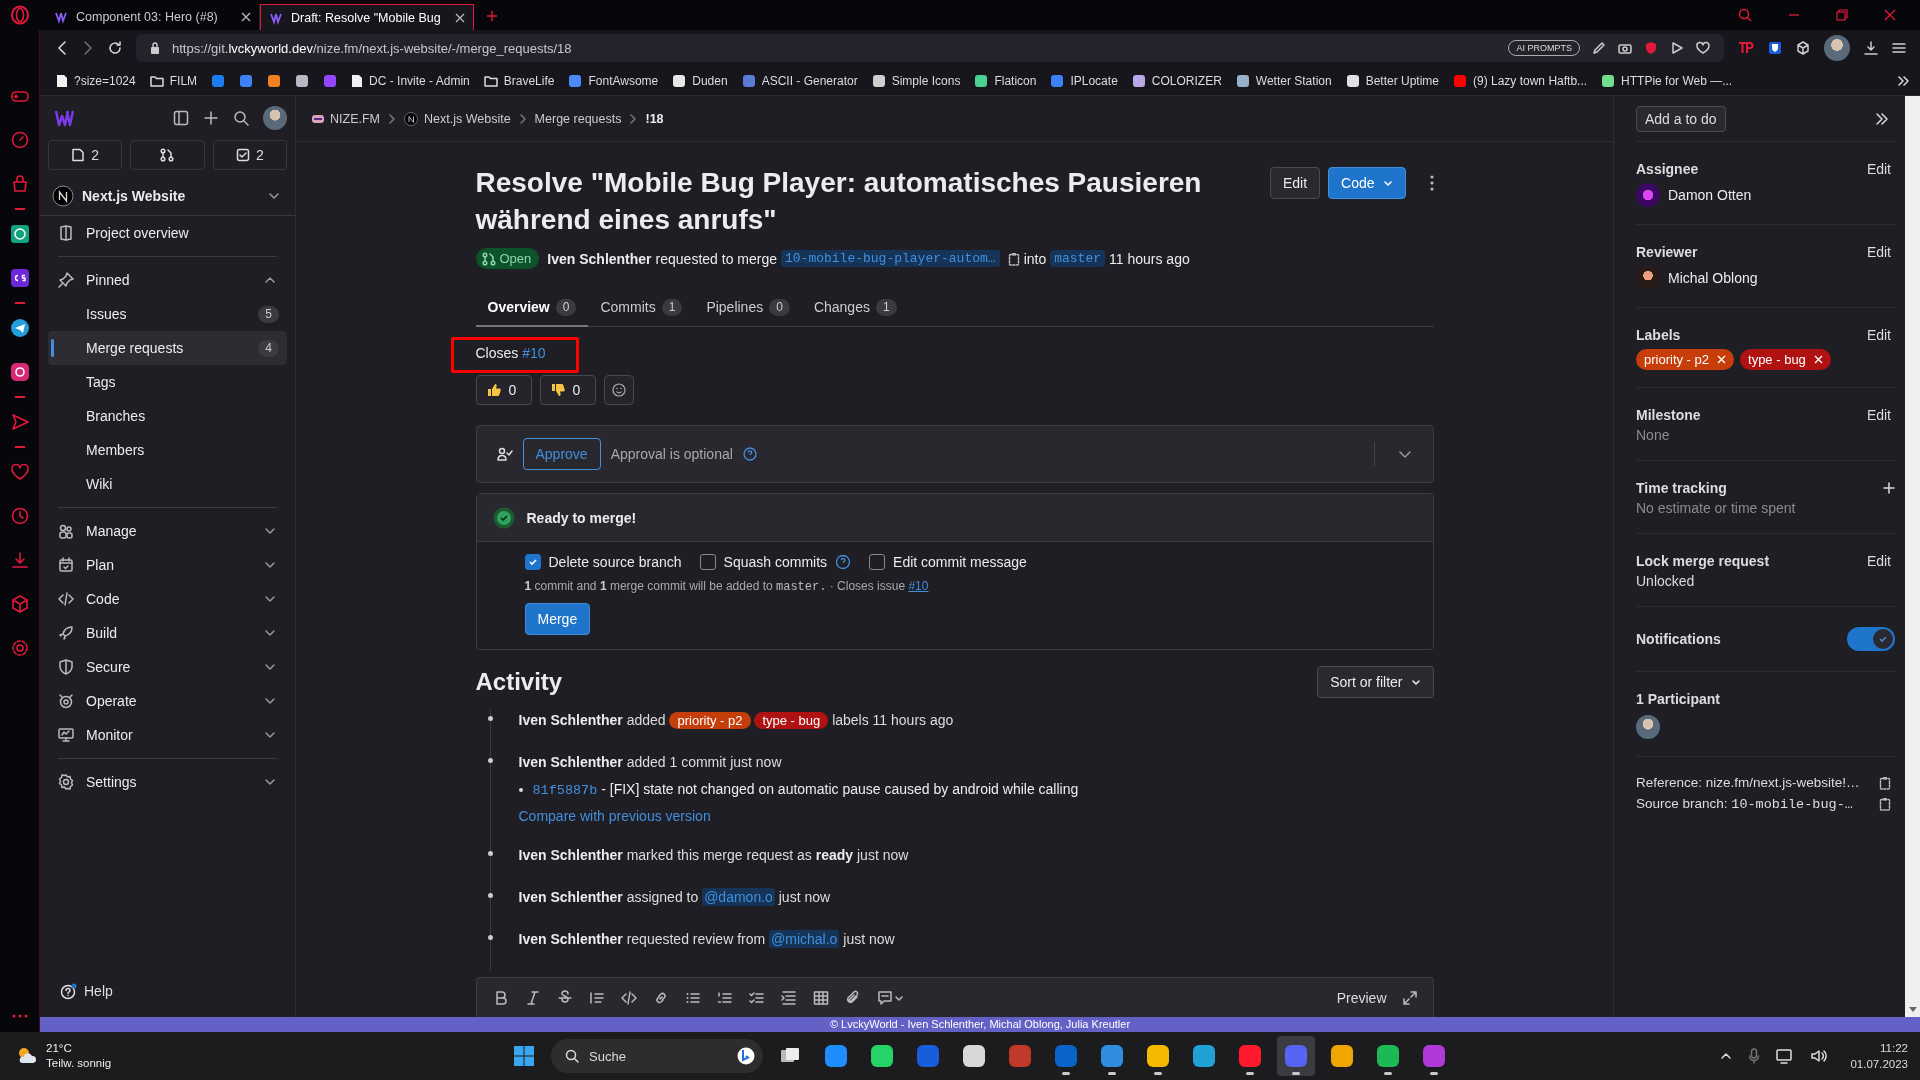 The height and width of the screenshot is (1080, 1920). I want to click on settings-icon, so click(19, 648).